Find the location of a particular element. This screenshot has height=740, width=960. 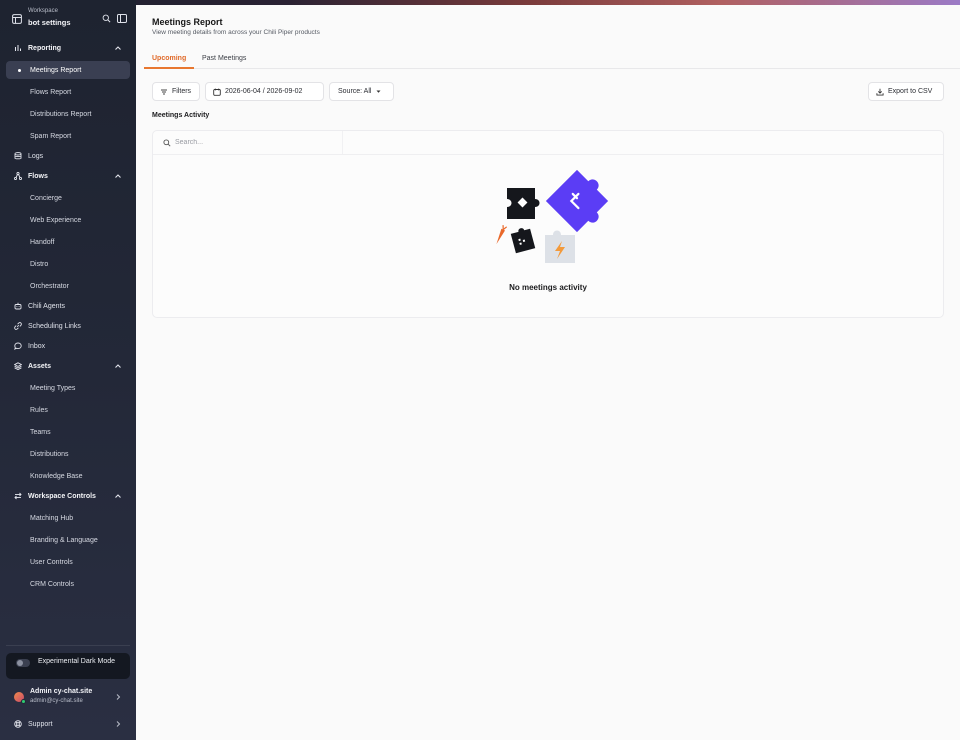

sidebar-item-label: Flows Report is located at coordinates (51, 92).